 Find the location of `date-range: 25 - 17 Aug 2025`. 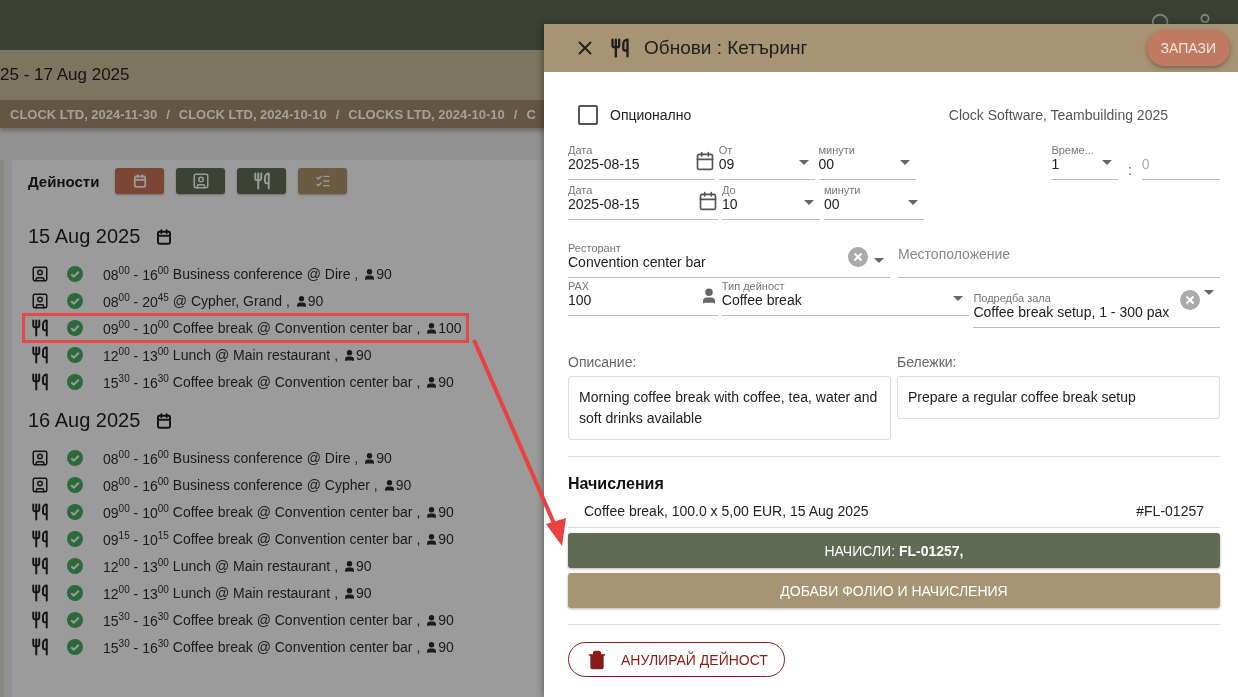

date-range: 25 - 17 Aug 2025 is located at coordinates (65, 75).